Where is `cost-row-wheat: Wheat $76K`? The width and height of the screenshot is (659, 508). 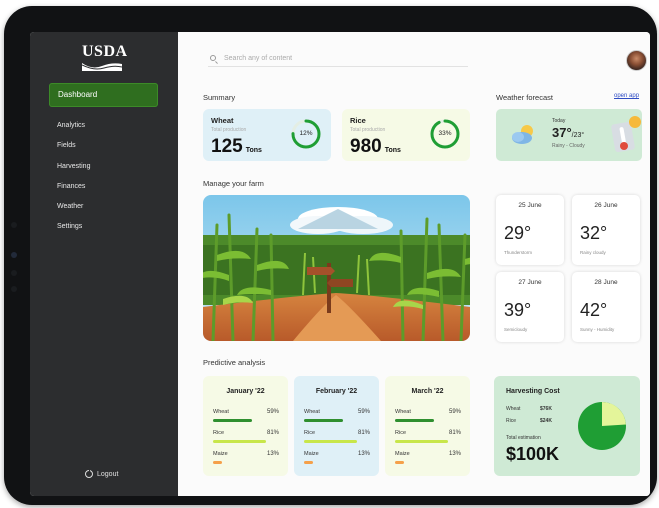 cost-row-wheat: Wheat $76K is located at coordinates (531, 409).